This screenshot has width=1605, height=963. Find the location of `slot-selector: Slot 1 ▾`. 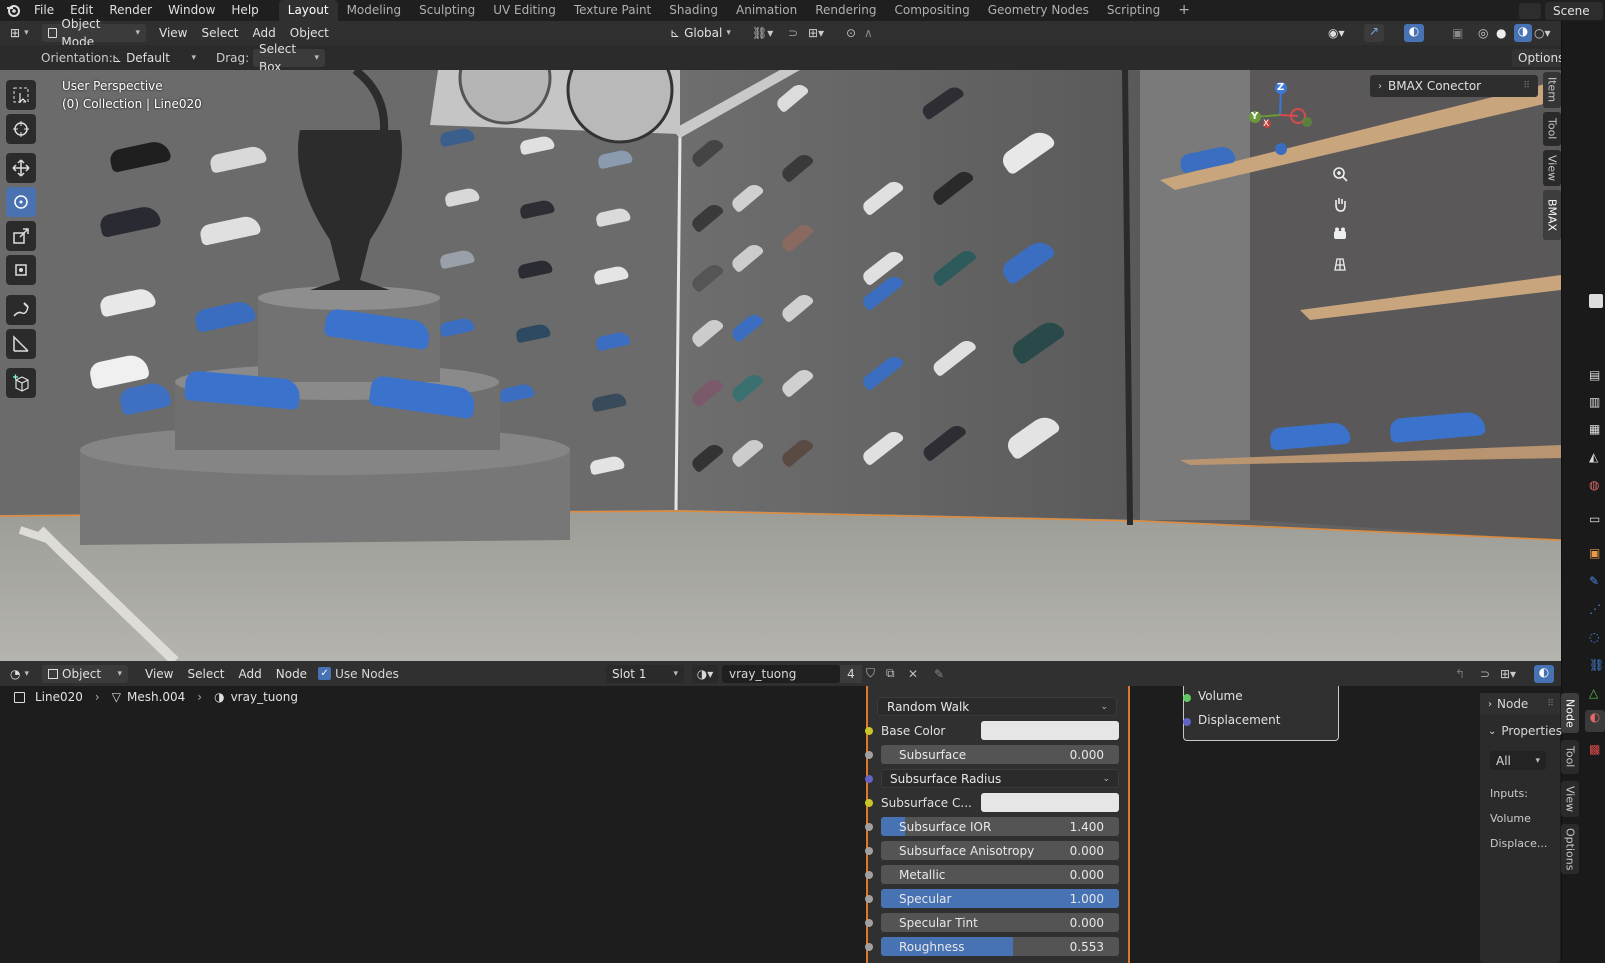

slot-selector: Slot 1 ▾ is located at coordinates (645, 673).